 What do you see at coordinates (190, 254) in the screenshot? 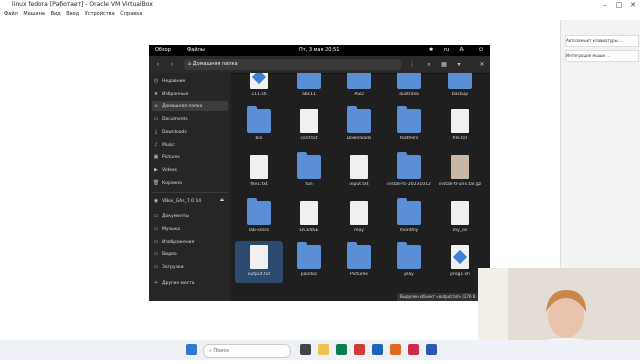
I see `sidebar-bookmark-3: ▭ Видео` at bounding box center [190, 254].